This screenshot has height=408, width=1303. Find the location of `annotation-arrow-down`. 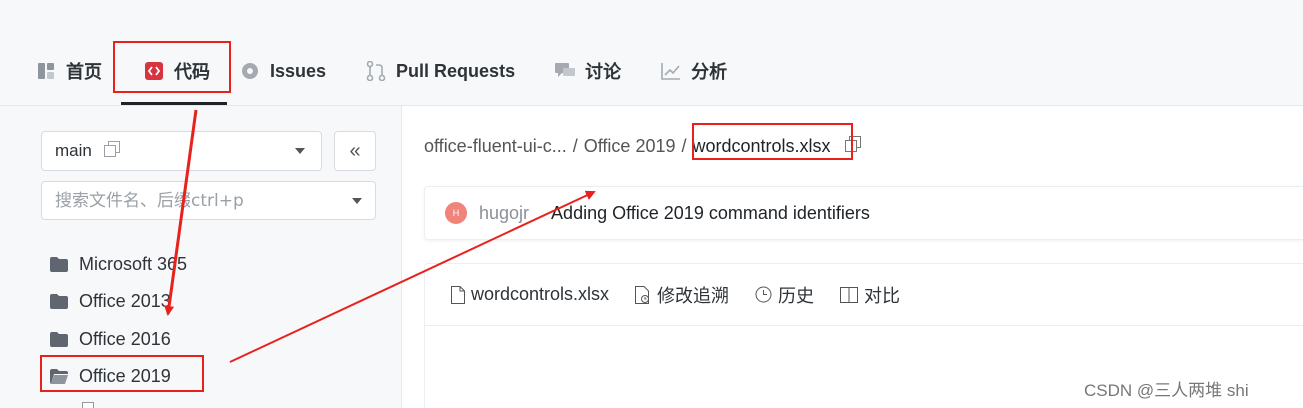

annotation-arrow-down is located at coordinates (181, 212).